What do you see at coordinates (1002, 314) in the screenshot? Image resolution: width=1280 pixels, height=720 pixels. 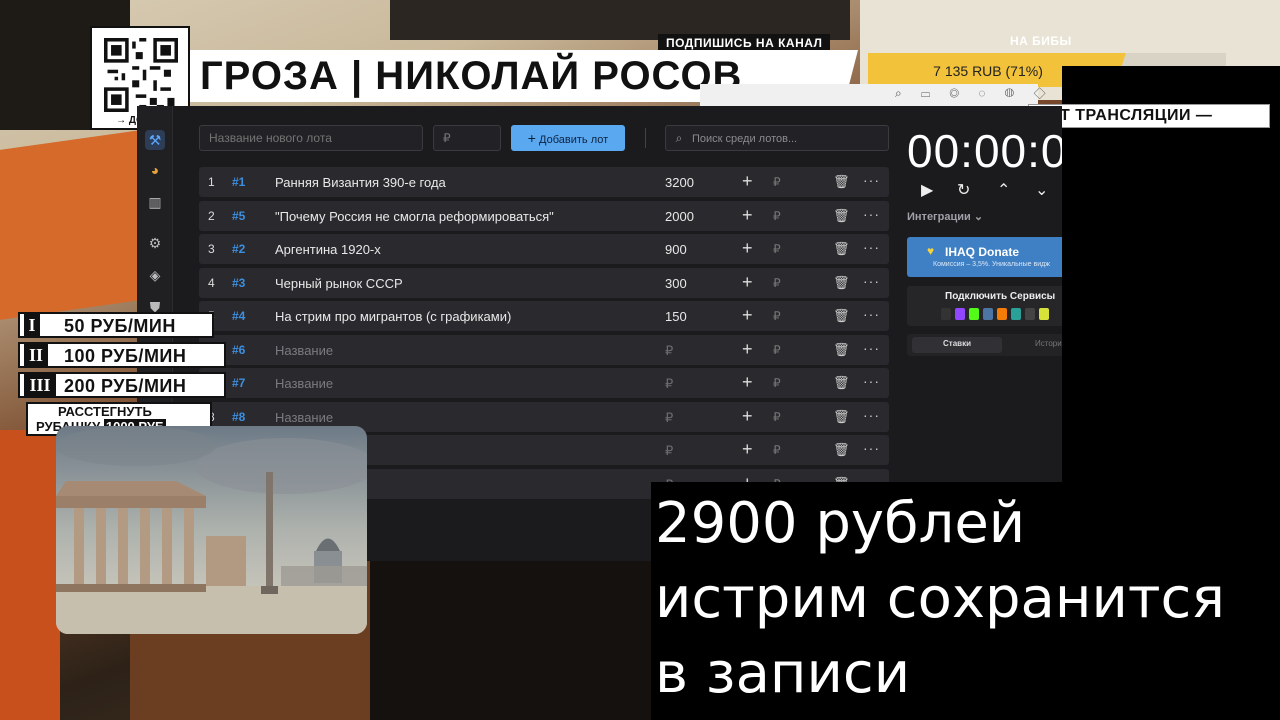 I see `donatepay-icon` at bounding box center [1002, 314].